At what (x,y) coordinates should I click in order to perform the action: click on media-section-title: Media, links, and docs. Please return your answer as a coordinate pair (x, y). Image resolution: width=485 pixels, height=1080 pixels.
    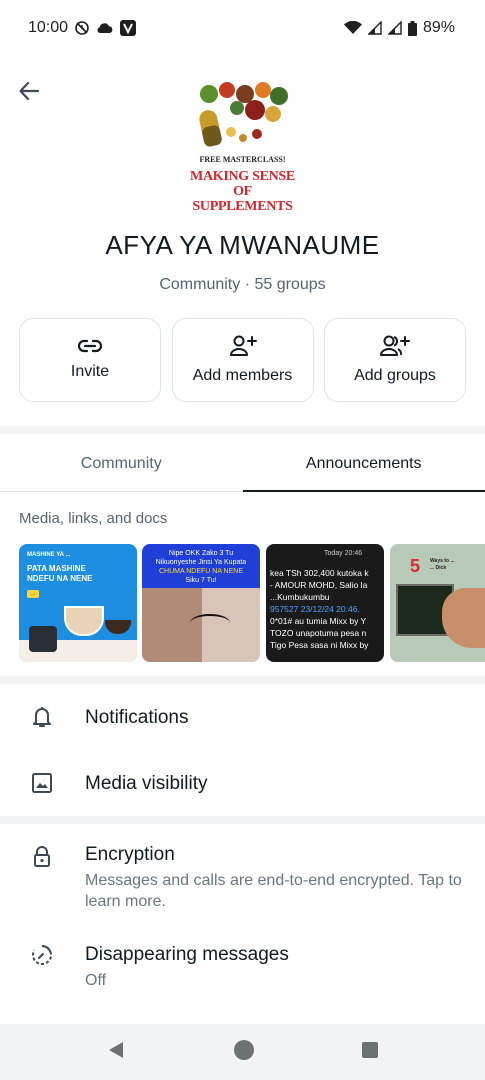
    Looking at the image, I should click on (93, 518).